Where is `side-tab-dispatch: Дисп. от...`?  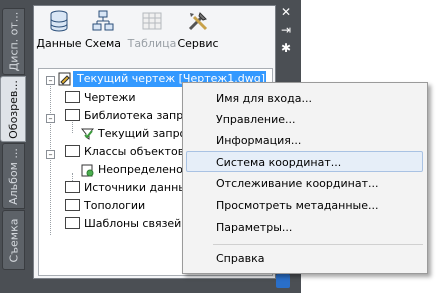
side-tab-dispatch: Дисп. от... is located at coordinates (13, 41).